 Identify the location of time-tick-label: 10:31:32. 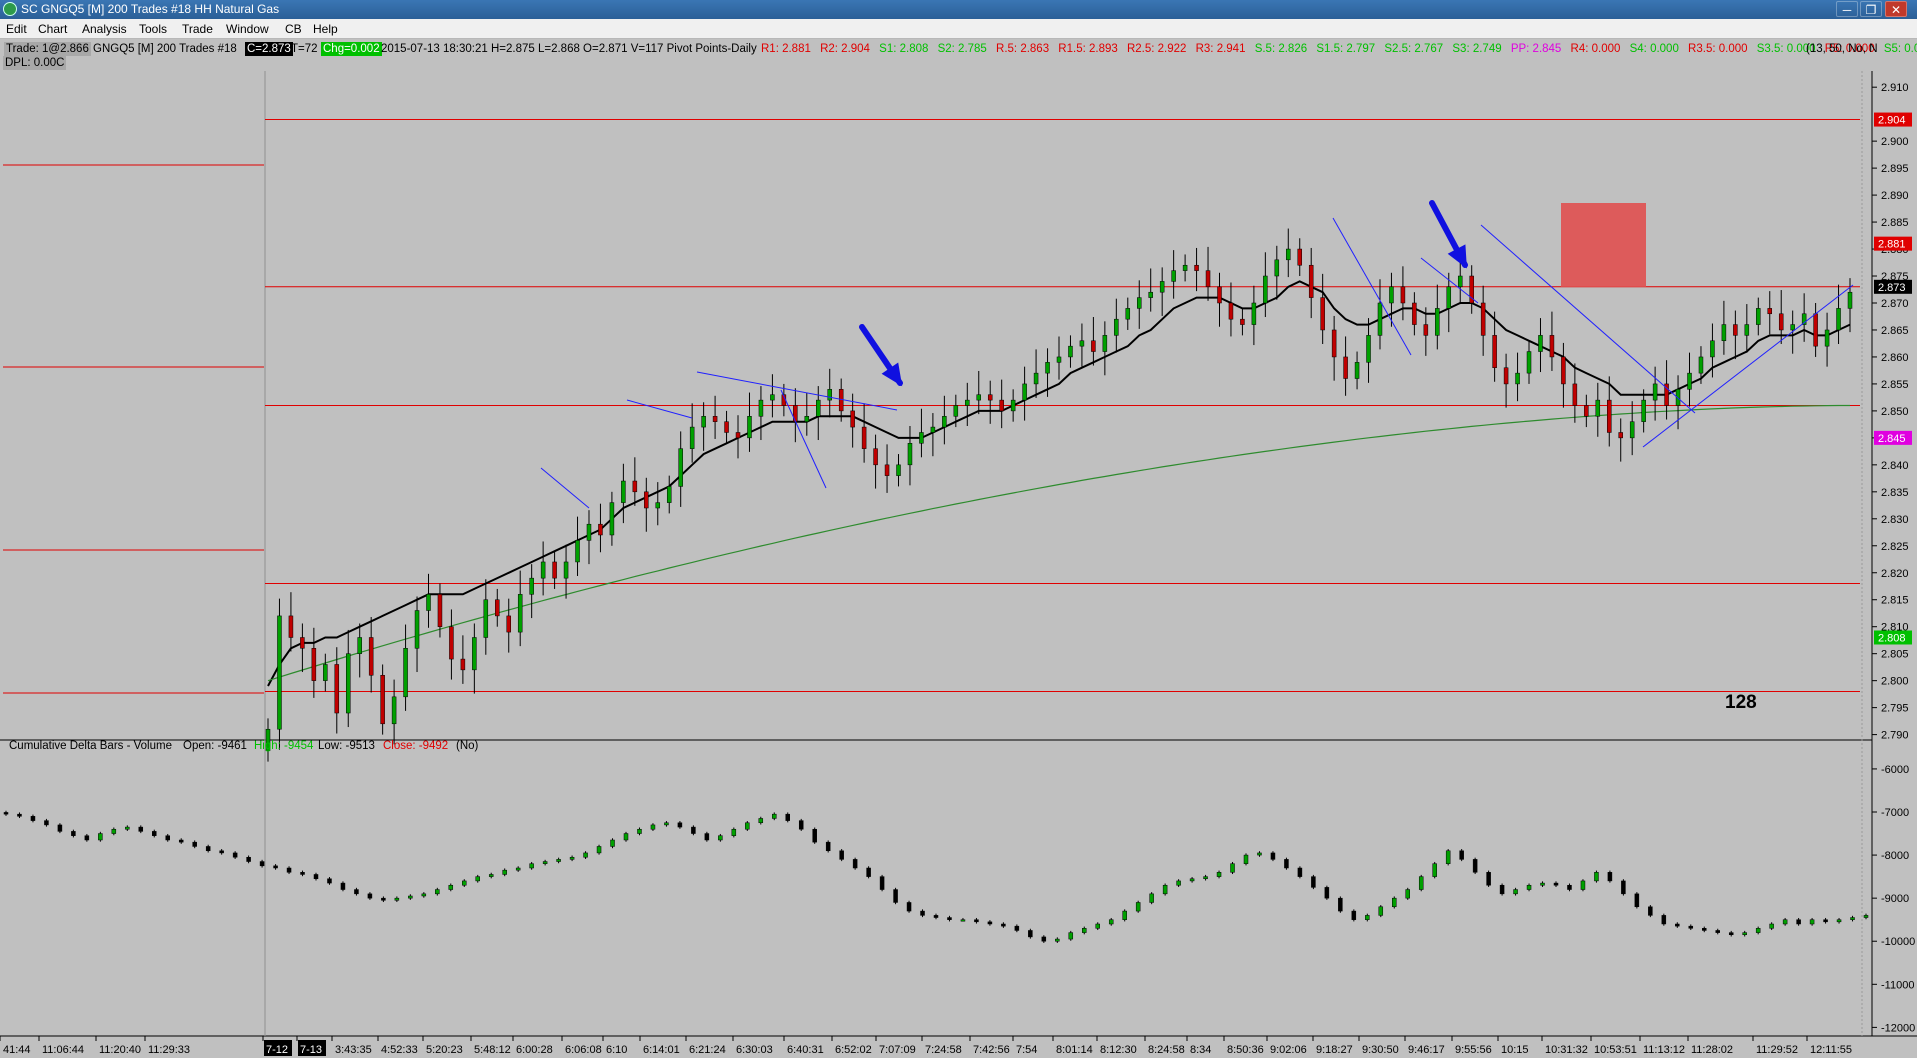
(1566, 1050).